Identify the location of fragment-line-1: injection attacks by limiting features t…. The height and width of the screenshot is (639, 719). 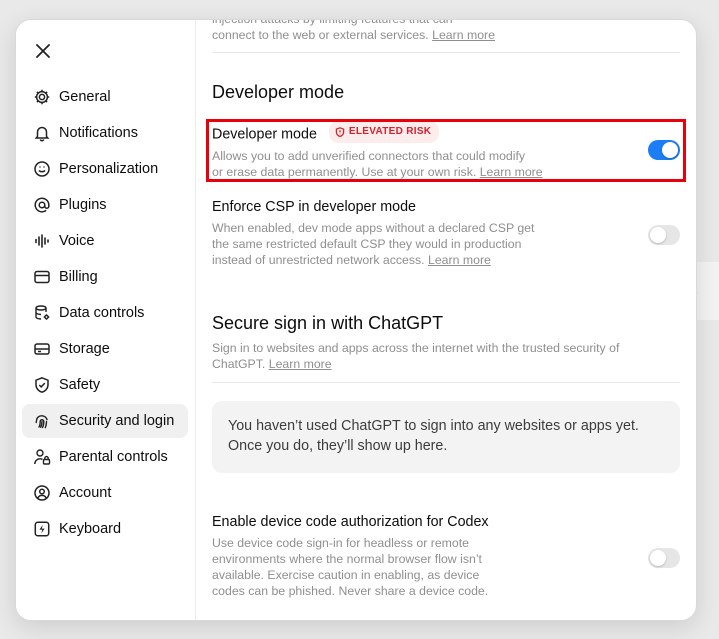
(332, 22).